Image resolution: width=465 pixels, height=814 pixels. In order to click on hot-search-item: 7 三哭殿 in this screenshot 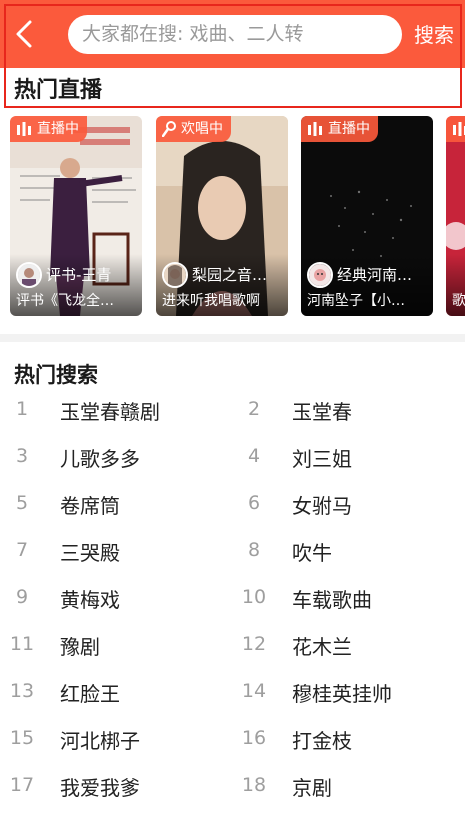, I will do `click(115, 551)`.